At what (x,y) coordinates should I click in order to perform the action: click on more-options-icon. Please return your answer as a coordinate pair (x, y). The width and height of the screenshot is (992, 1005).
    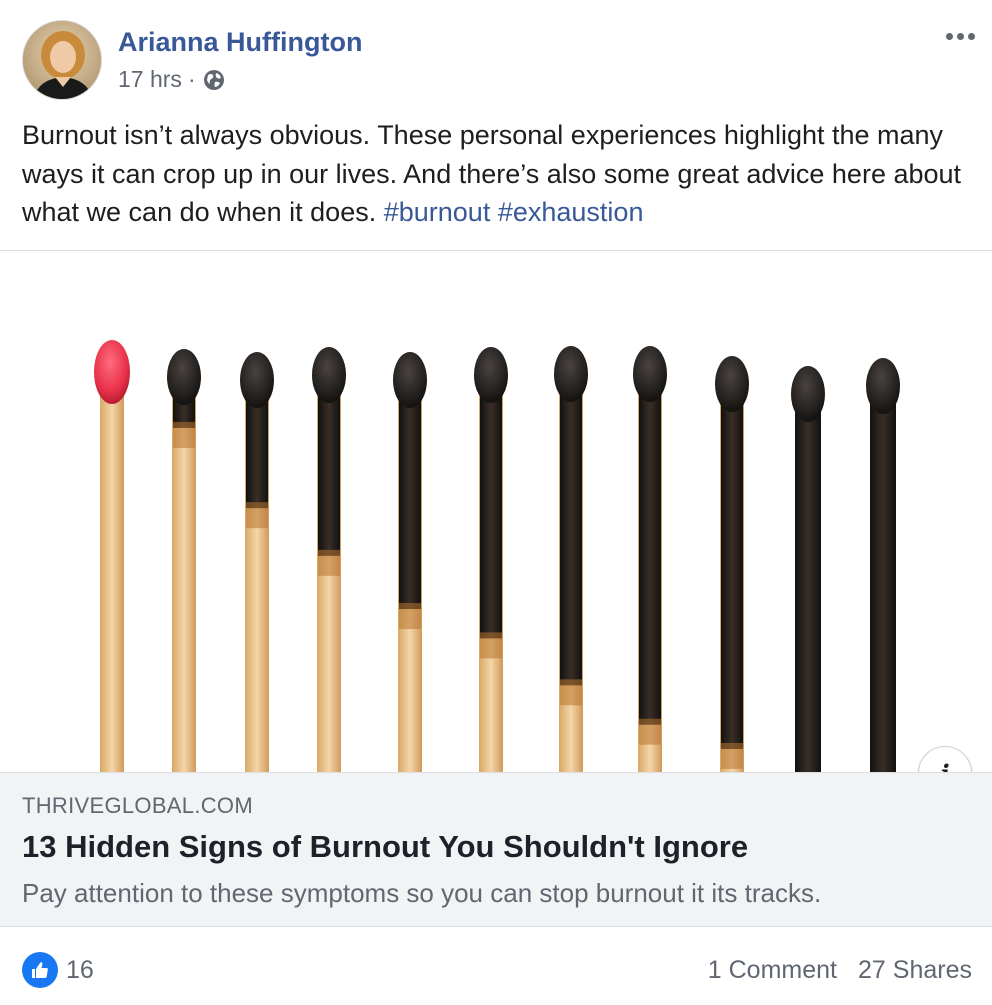
    Looking at the image, I should click on (960, 36).